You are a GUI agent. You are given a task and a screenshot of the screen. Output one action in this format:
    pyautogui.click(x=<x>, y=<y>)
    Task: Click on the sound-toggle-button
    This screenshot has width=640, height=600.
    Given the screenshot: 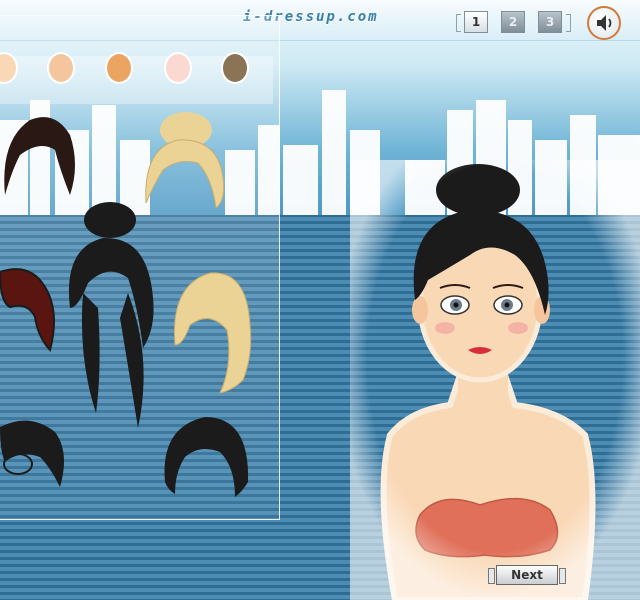 What is the action you would take?
    pyautogui.click(x=604, y=23)
    